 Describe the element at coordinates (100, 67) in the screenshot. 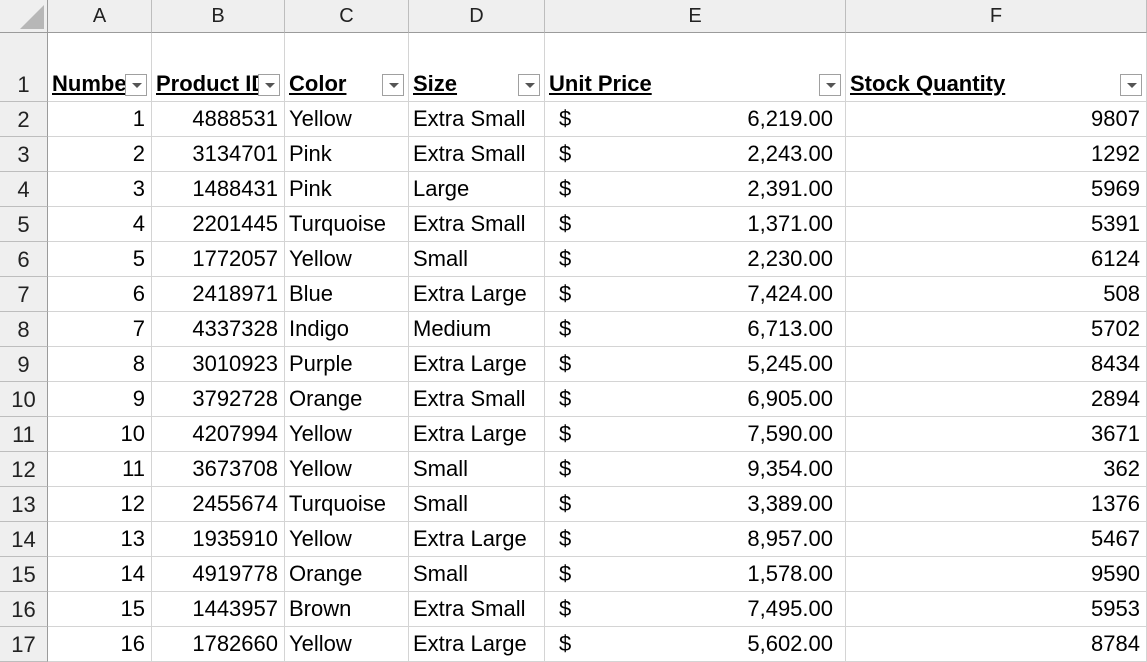

I see `header-cell-a: Numbe` at that location.